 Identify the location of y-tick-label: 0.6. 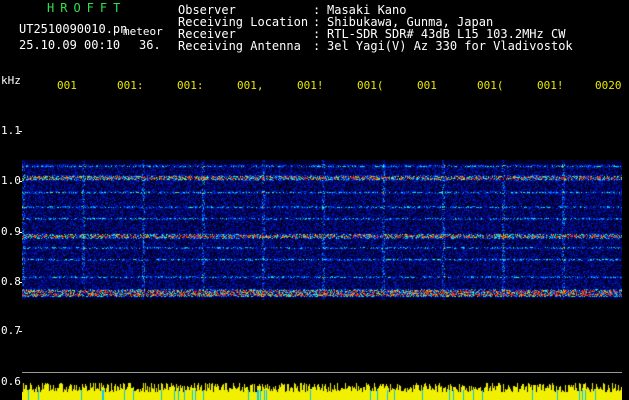
(11, 381).